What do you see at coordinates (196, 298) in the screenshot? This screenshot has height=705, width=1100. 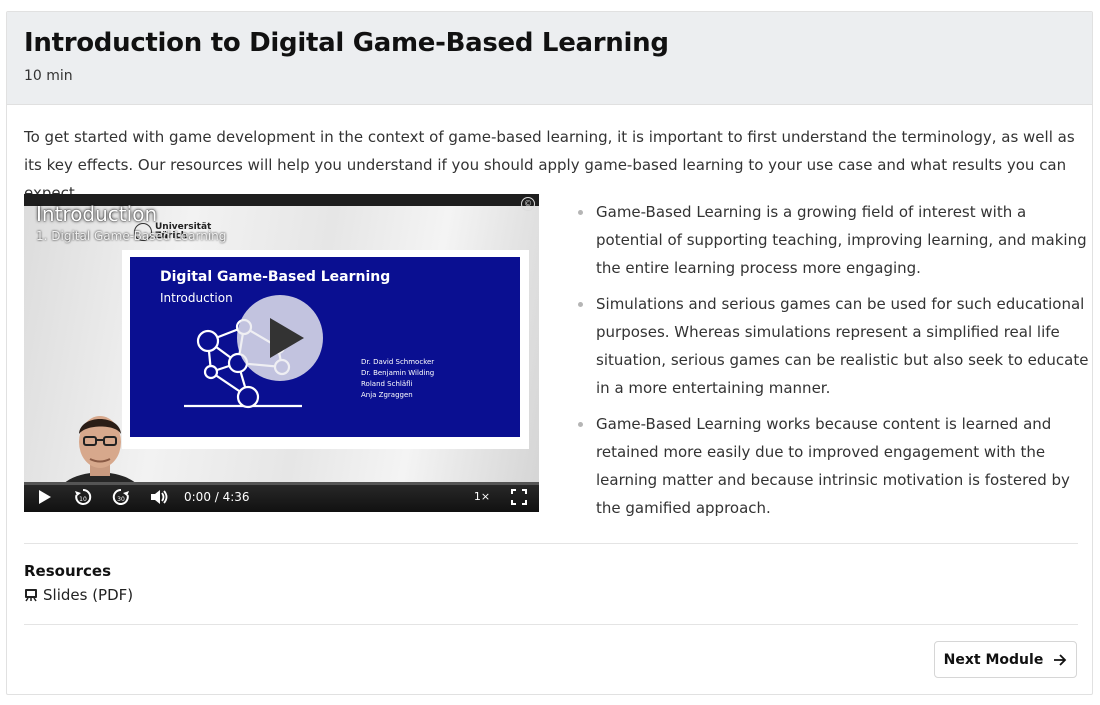 I see `slide-subtitle: Introduction` at bounding box center [196, 298].